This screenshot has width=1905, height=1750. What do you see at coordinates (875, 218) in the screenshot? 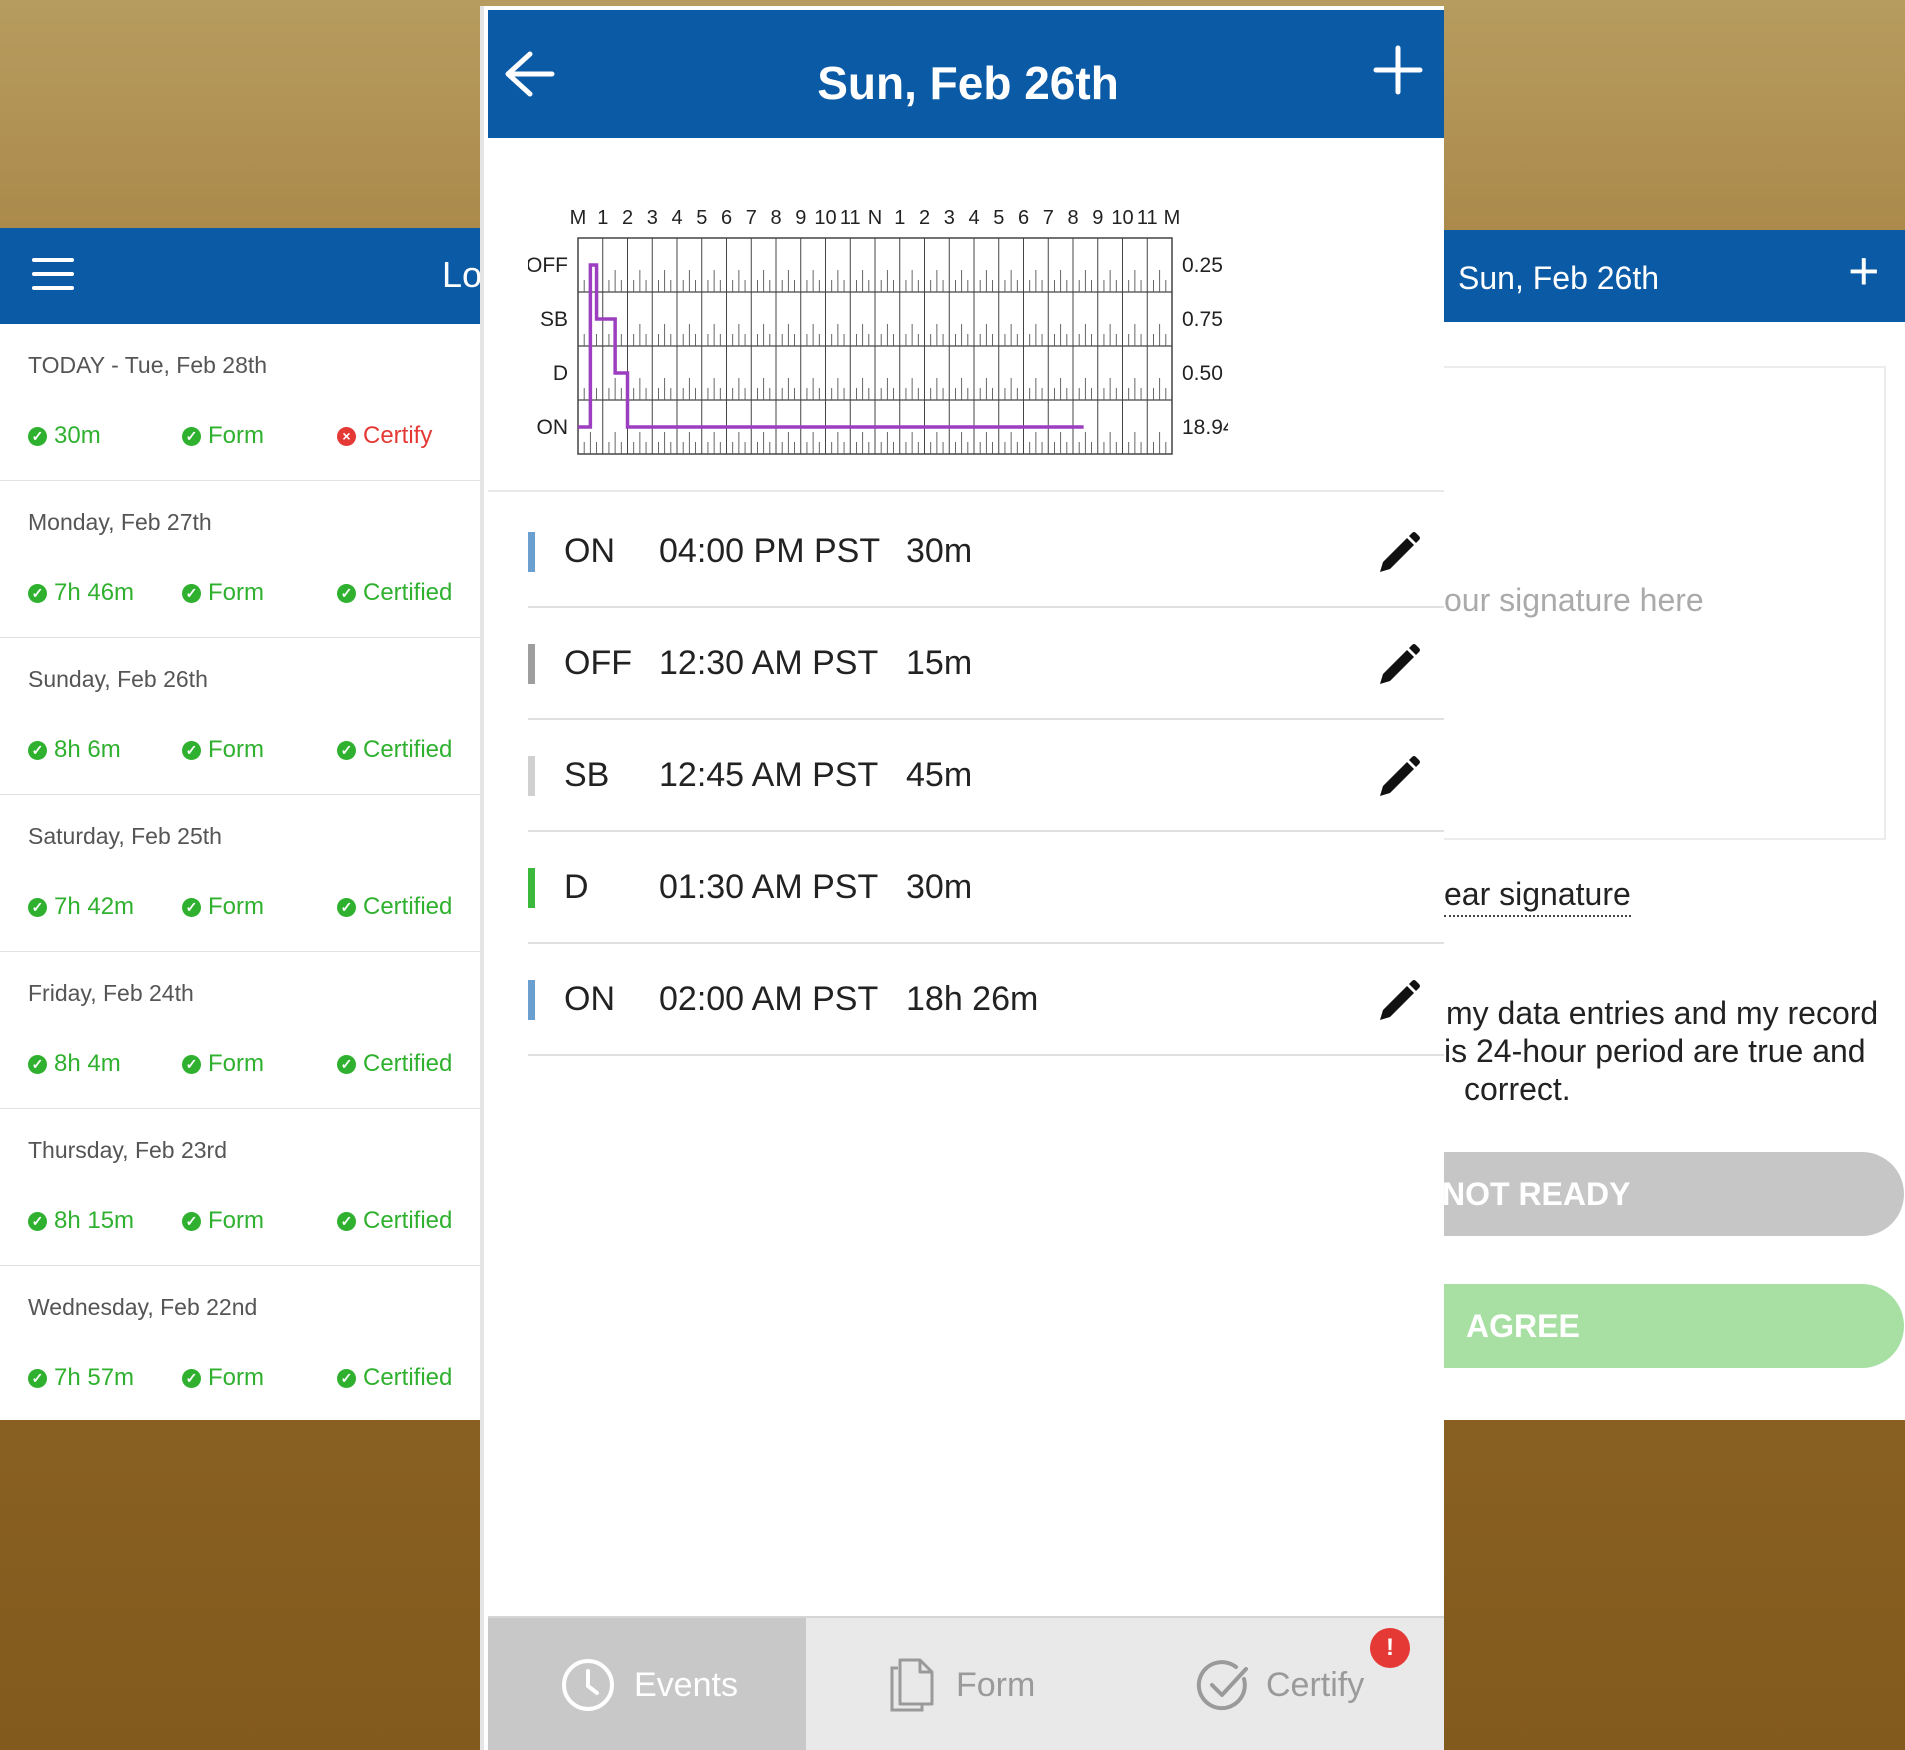
I see `hour-tick-label: N` at bounding box center [875, 218].